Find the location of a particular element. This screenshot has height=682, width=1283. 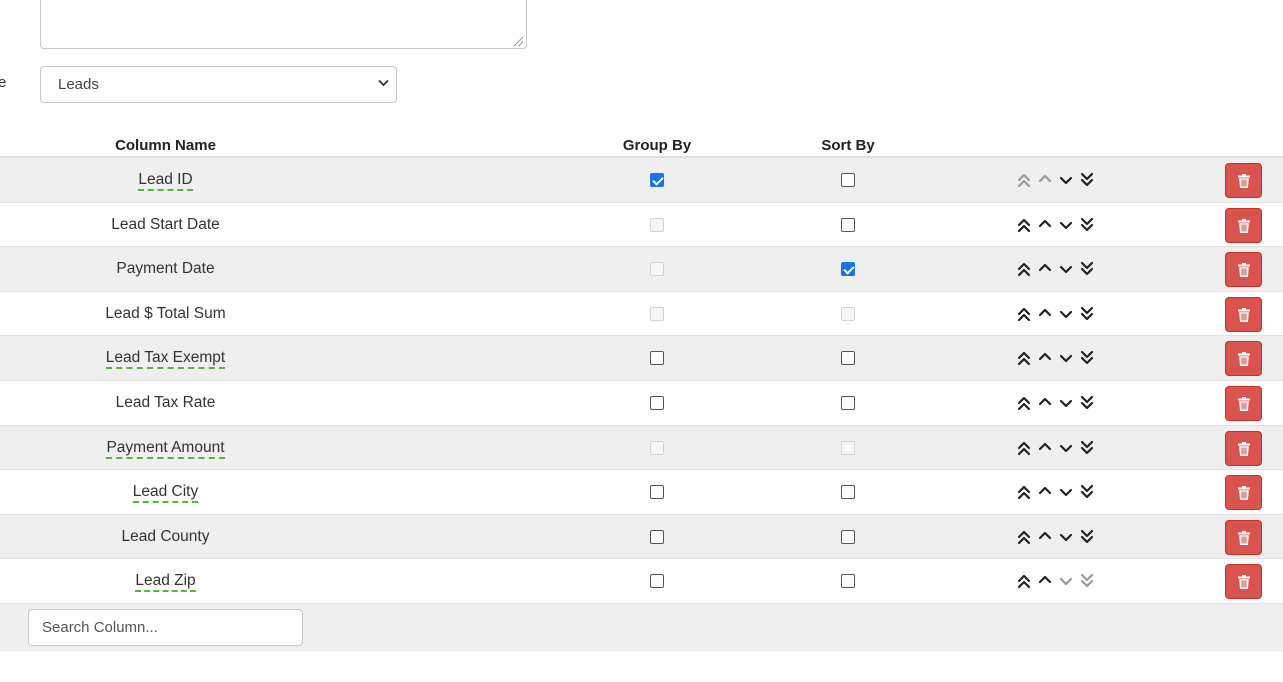

column-name-text: Payment Amount is located at coordinates (165, 448).